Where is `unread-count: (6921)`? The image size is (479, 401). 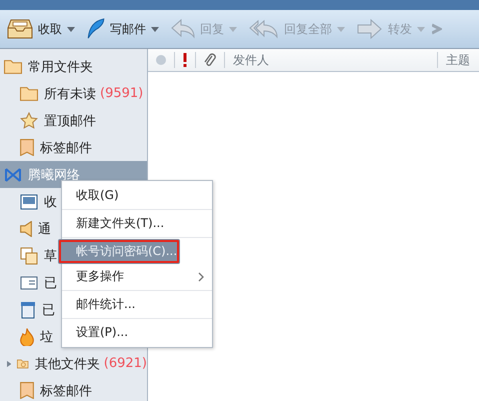
unread-count: (6921) is located at coordinates (125, 363).